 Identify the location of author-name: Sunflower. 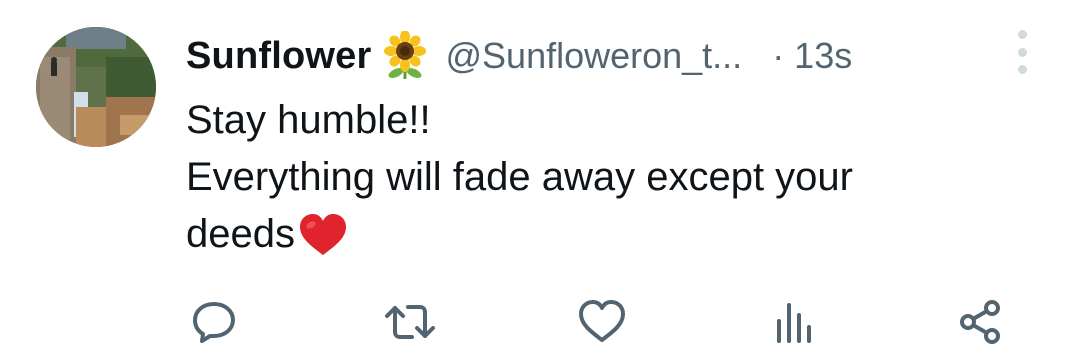
(278, 56).